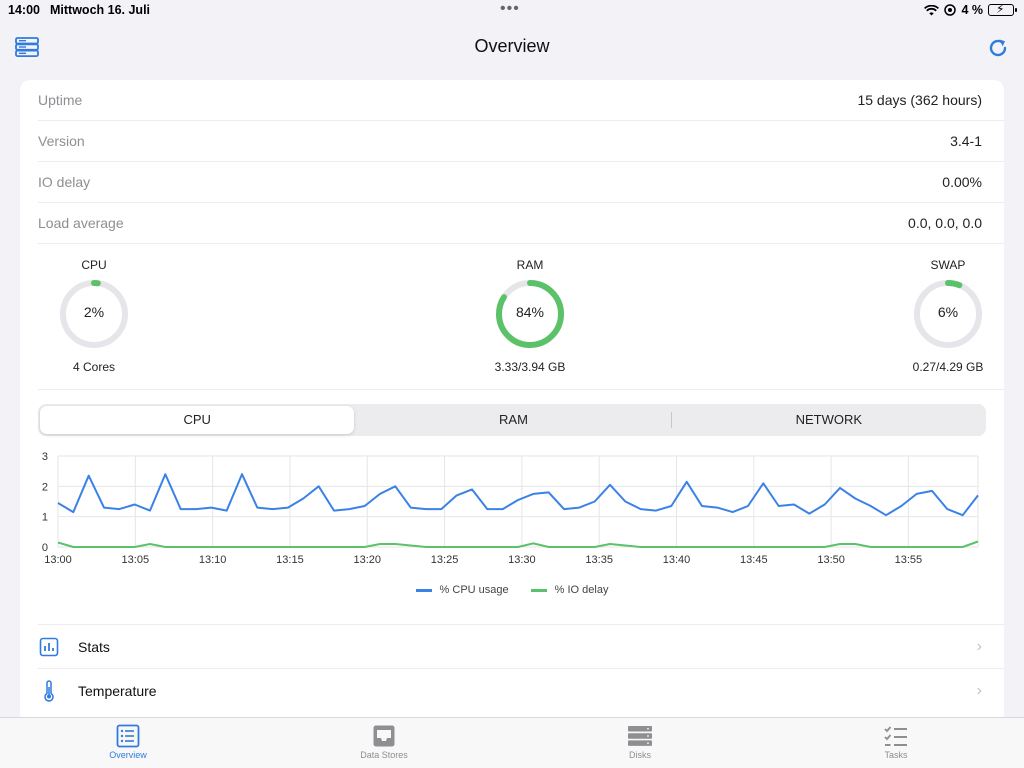 This screenshot has width=1024, height=768. Describe the element at coordinates (521, 182) in the screenshot. I see `info-row-io-delay: IO delay 0.00%` at that location.